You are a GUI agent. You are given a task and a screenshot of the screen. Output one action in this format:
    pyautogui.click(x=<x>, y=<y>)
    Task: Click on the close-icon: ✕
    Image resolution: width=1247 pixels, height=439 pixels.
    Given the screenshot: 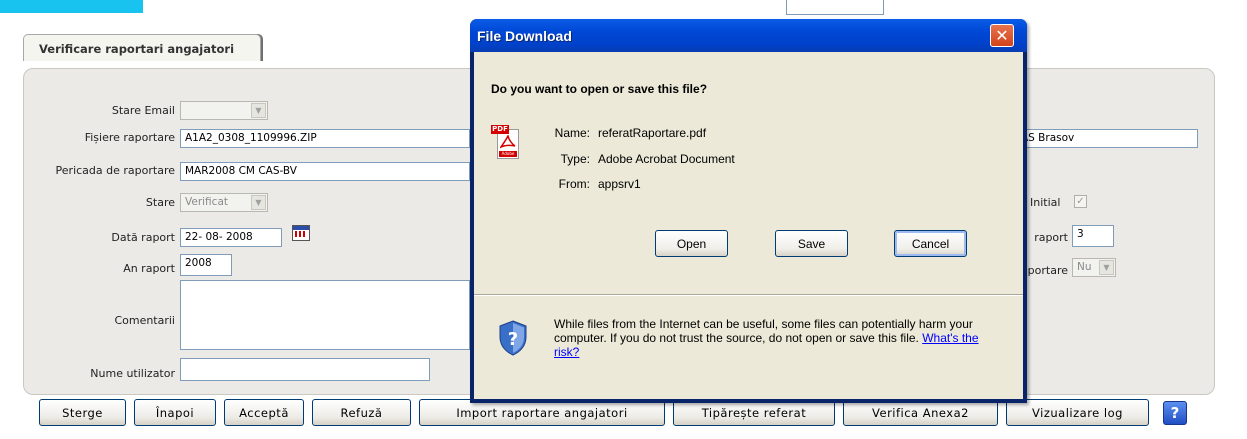 What is the action you would take?
    pyautogui.click(x=1002, y=35)
    